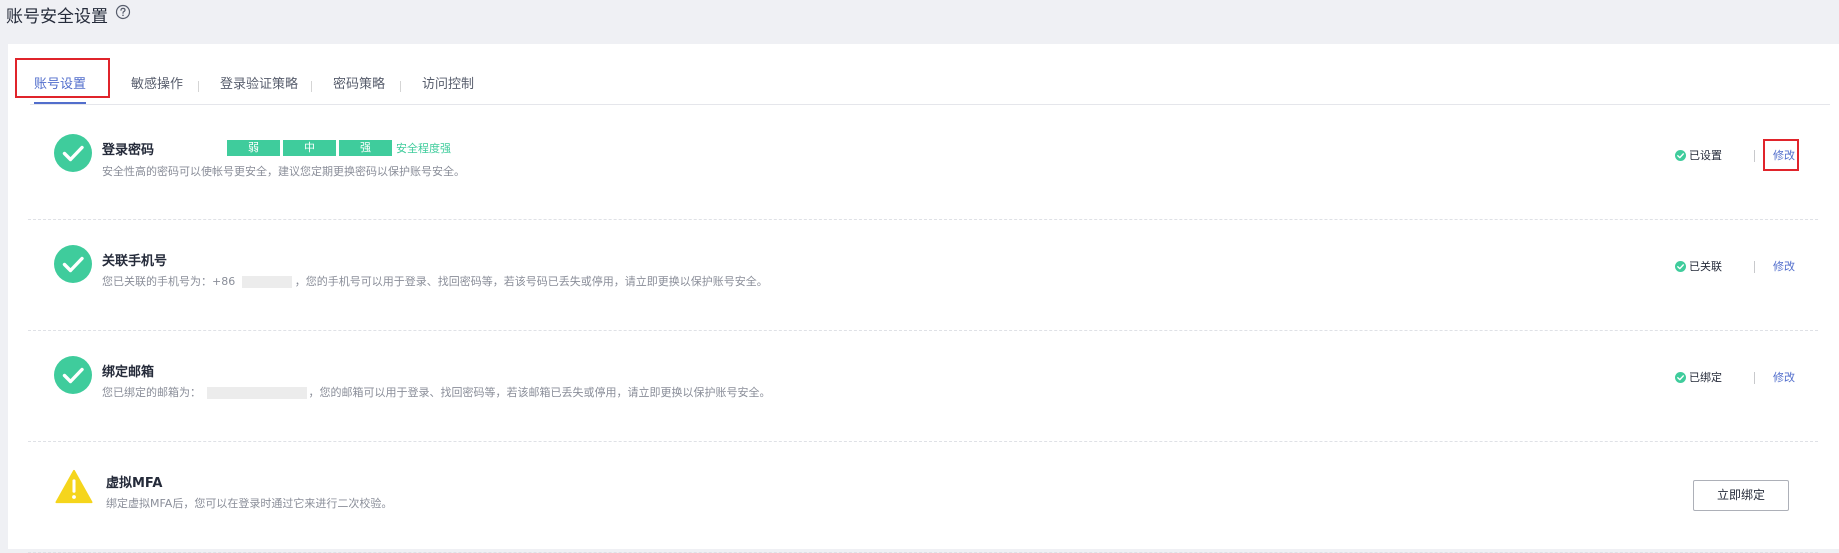  I want to click on status-badge: 已设置, so click(1698, 155).